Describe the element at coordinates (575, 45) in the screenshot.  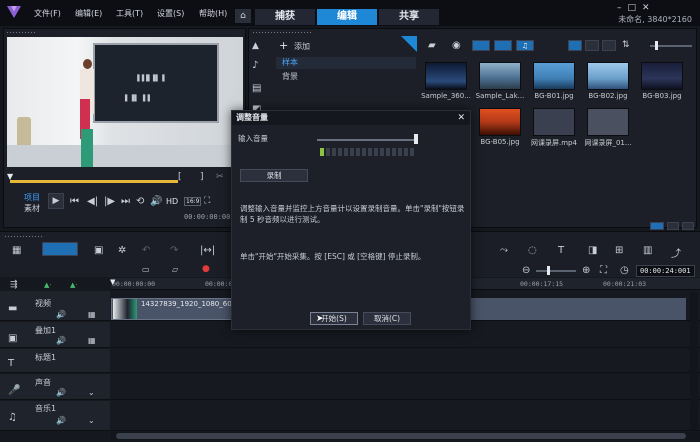
I see `view-thumbnail-button` at that location.